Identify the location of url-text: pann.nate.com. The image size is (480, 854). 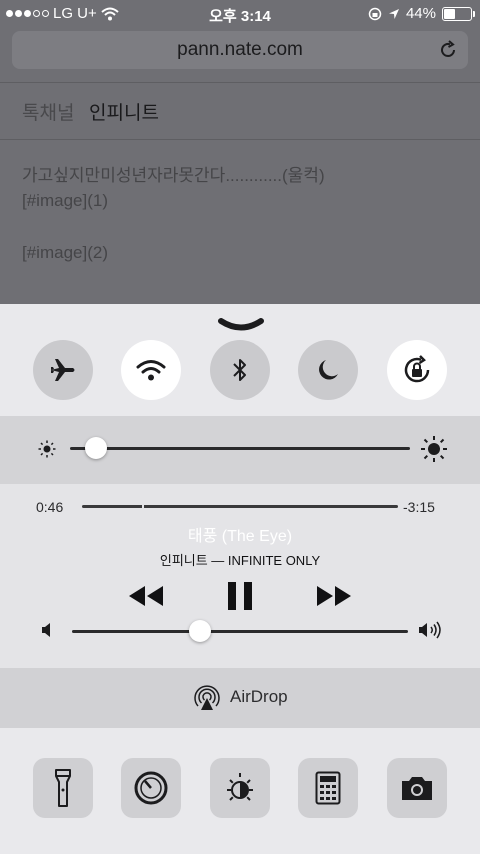
(240, 49).